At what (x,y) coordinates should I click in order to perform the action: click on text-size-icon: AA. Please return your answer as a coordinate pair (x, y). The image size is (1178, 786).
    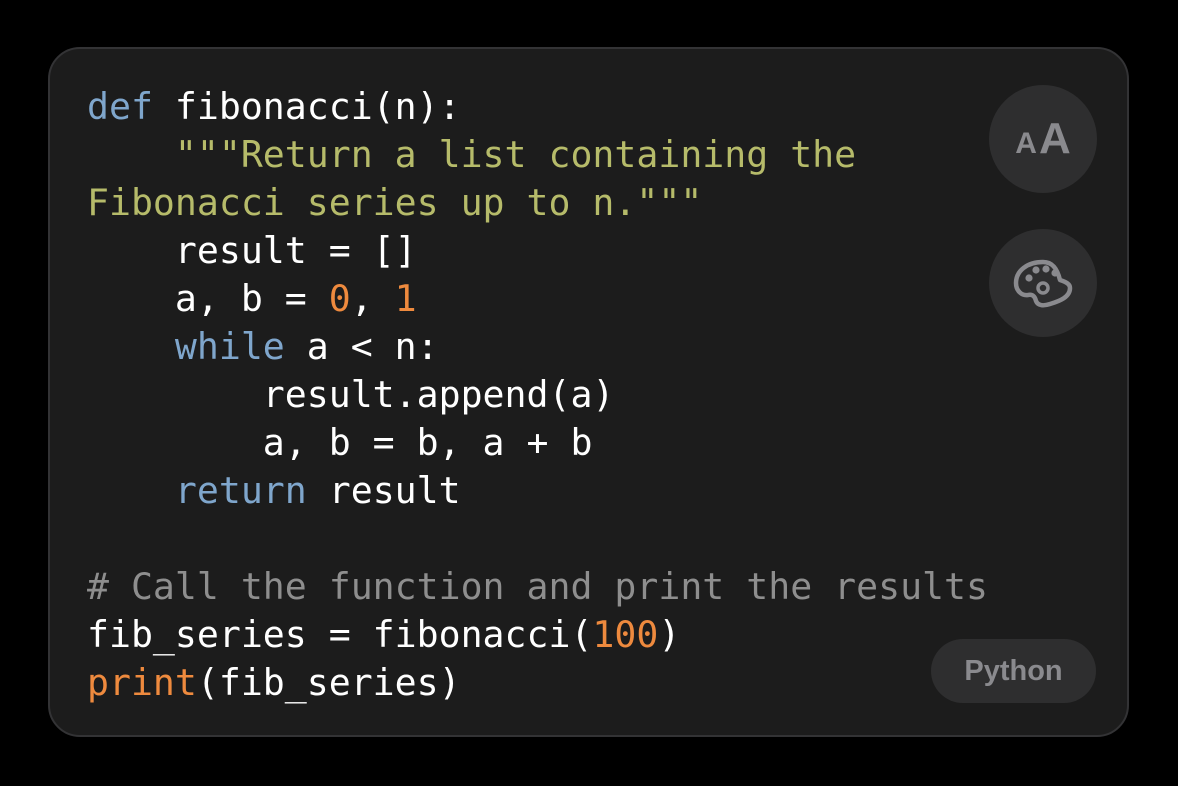
    Looking at the image, I should click on (1043, 138).